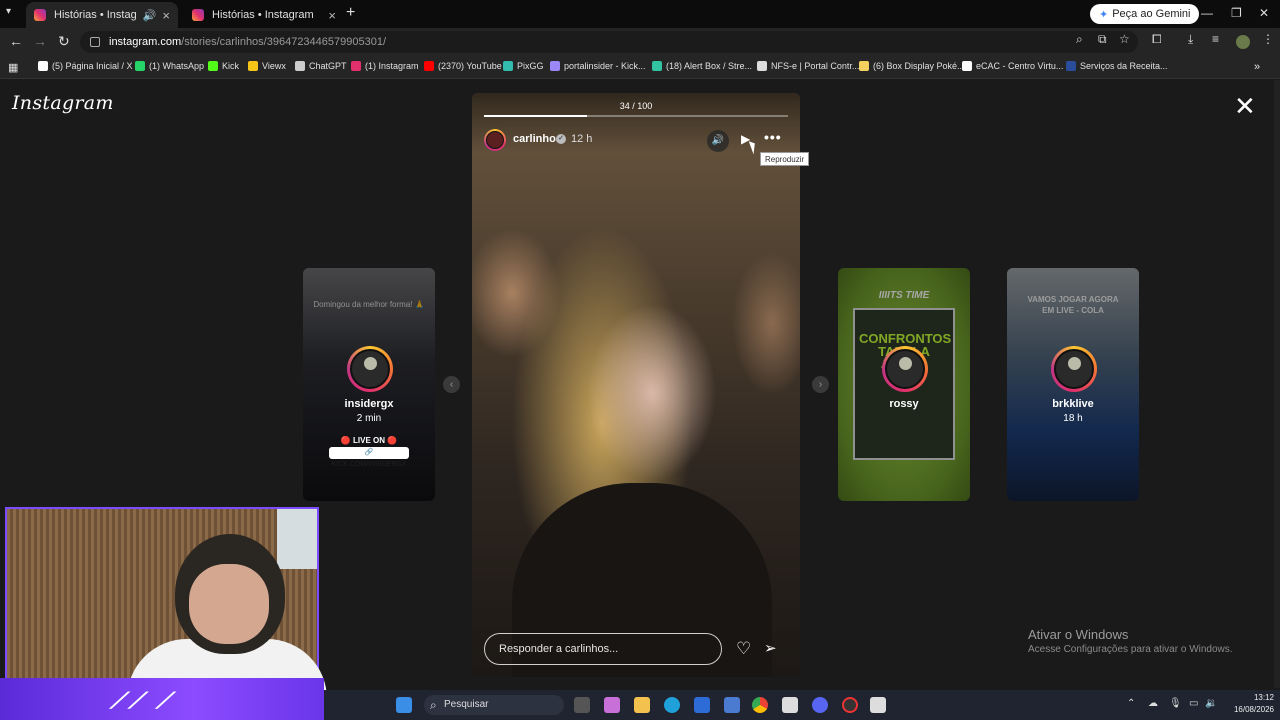  What do you see at coordinates (1157, 39) in the screenshot?
I see `extensions-icon: ⧠` at bounding box center [1157, 39].